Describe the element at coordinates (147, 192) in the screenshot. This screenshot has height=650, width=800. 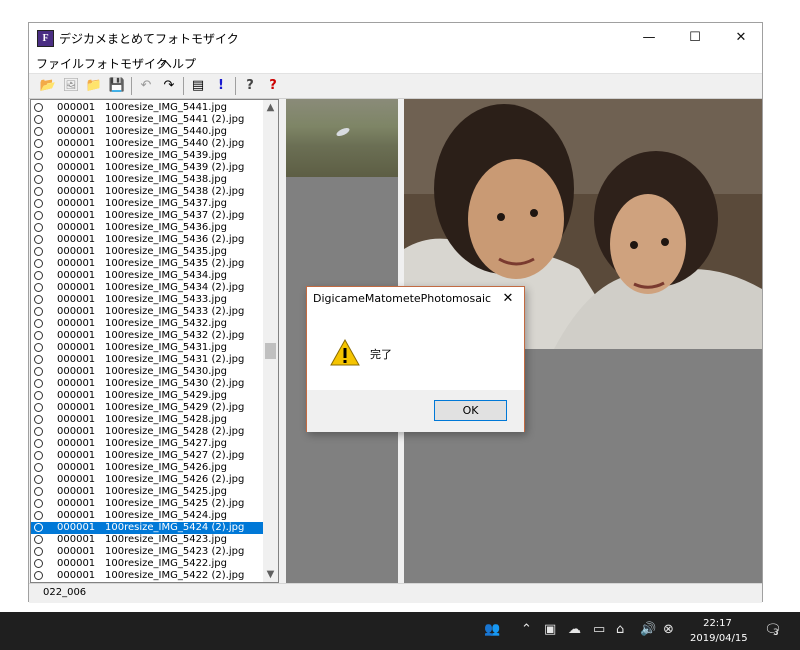
I see `list-item: 000001 100resize_IMG_5438 (2).jpg` at that location.